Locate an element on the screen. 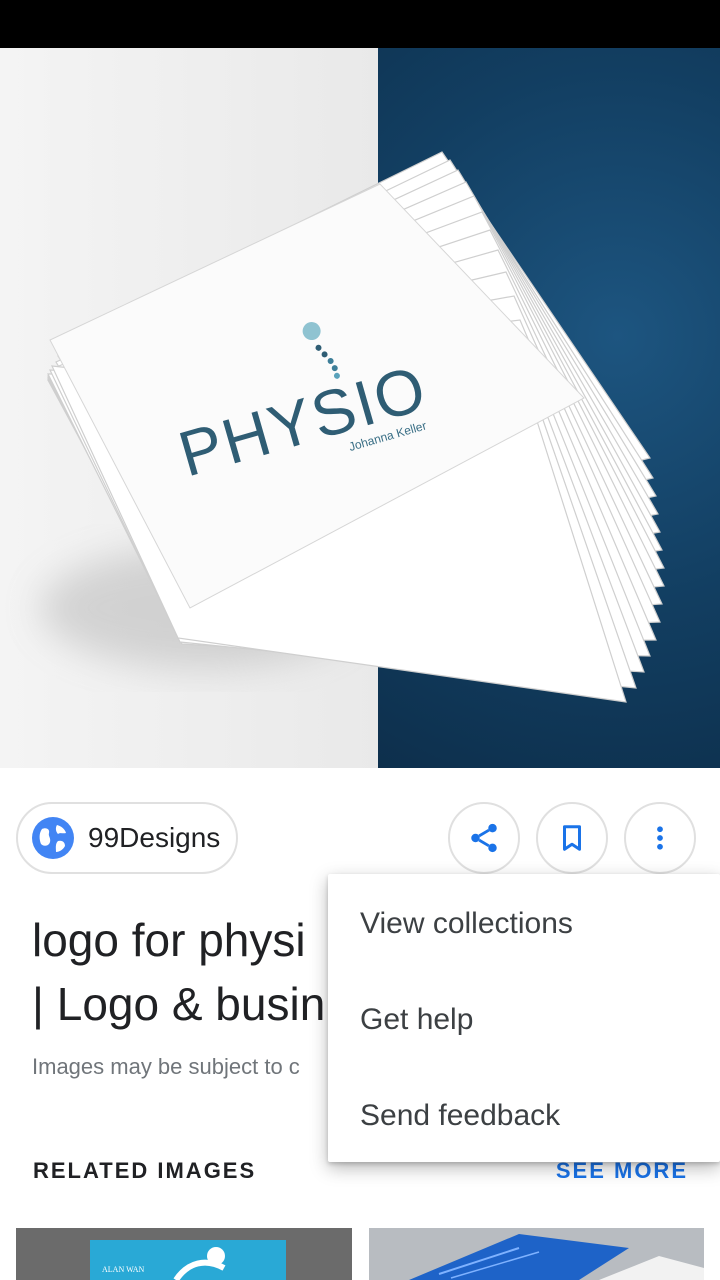 The height and width of the screenshot is (1280, 720). bookmark-icon is located at coordinates (572, 838).